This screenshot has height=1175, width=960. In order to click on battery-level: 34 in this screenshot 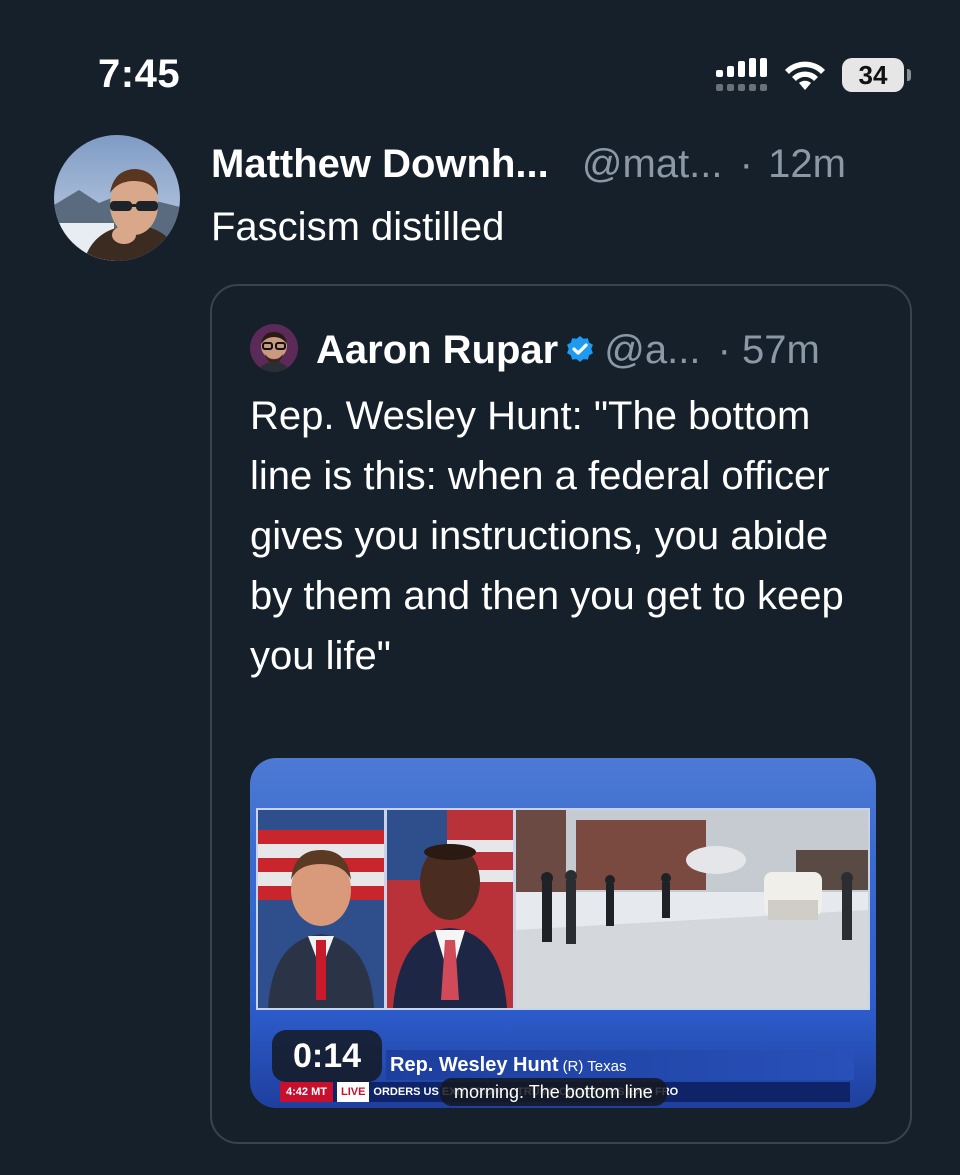, I will do `click(873, 75)`.